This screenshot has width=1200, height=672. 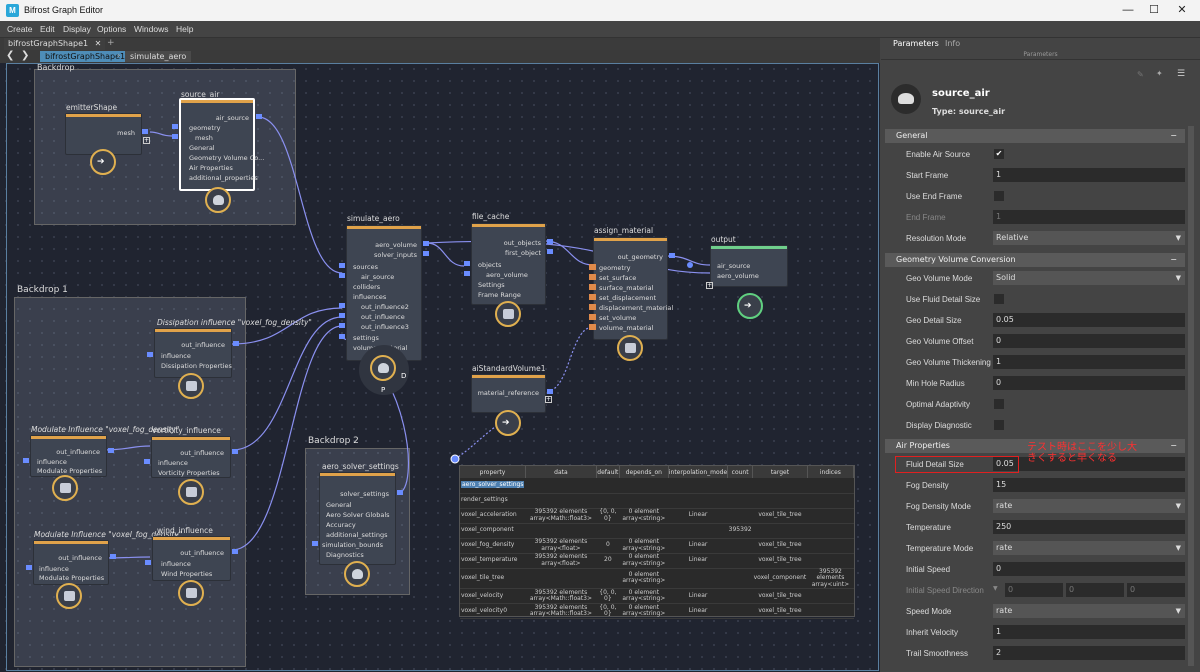 I want to click on group-air-properties: Air Properties, so click(x=211, y=168).